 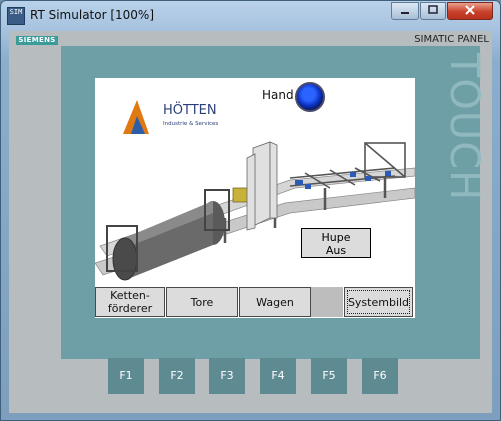 I want to click on close-icon, so click(x=470, y=10).